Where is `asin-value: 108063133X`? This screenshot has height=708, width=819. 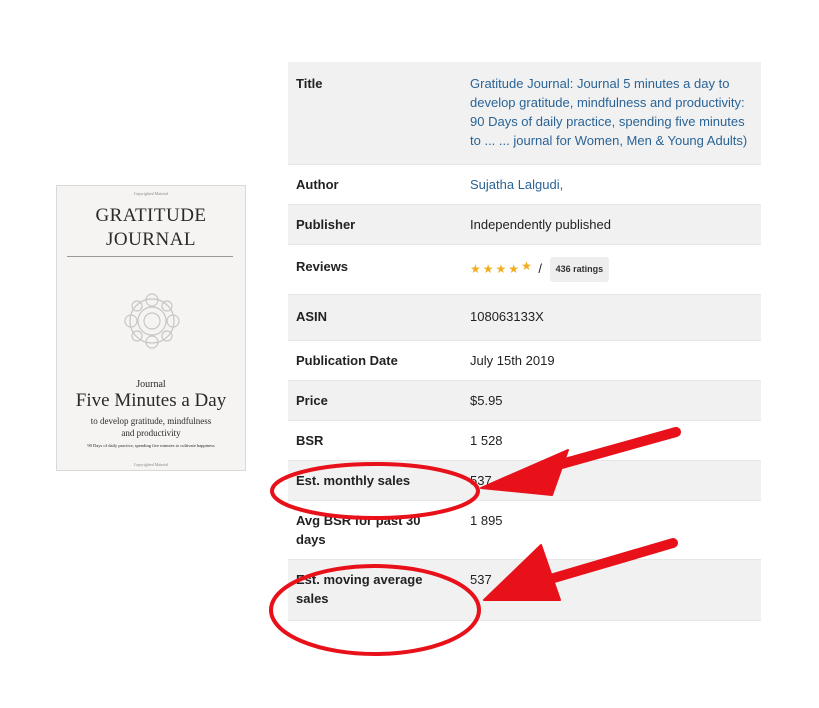
asin-value: 108063133X is located at coordinates (611, 317).